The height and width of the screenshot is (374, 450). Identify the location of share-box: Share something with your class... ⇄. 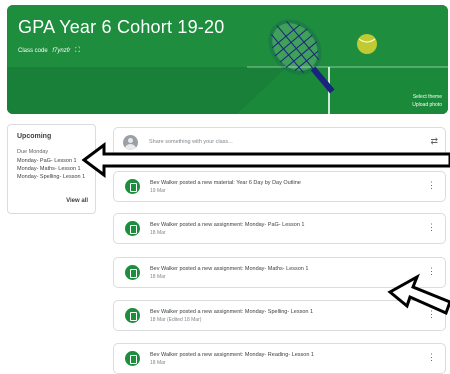
(279, 141).